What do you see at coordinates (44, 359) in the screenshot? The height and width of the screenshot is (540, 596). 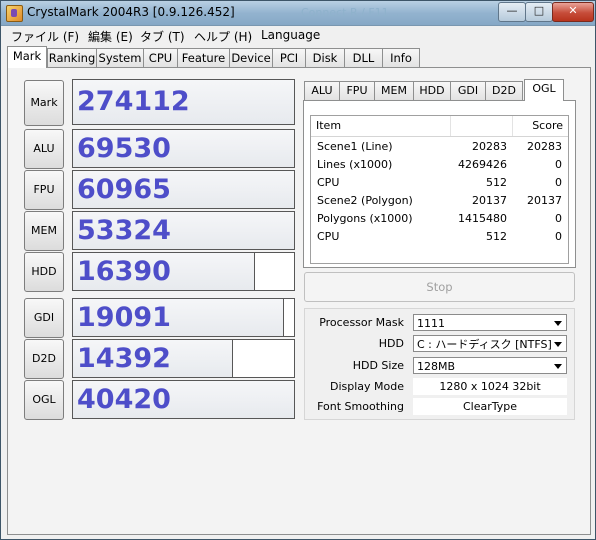 I see `d2d-button: D2D` at bounding box center [44, 359].